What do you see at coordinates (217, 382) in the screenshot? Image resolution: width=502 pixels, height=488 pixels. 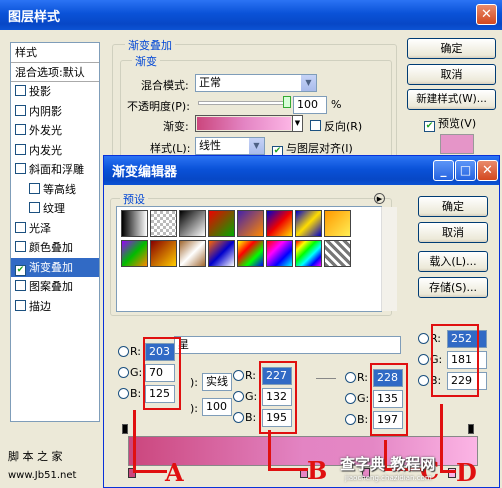 I see `gradient-type-select: 实线` at bounding box center [217, 382].